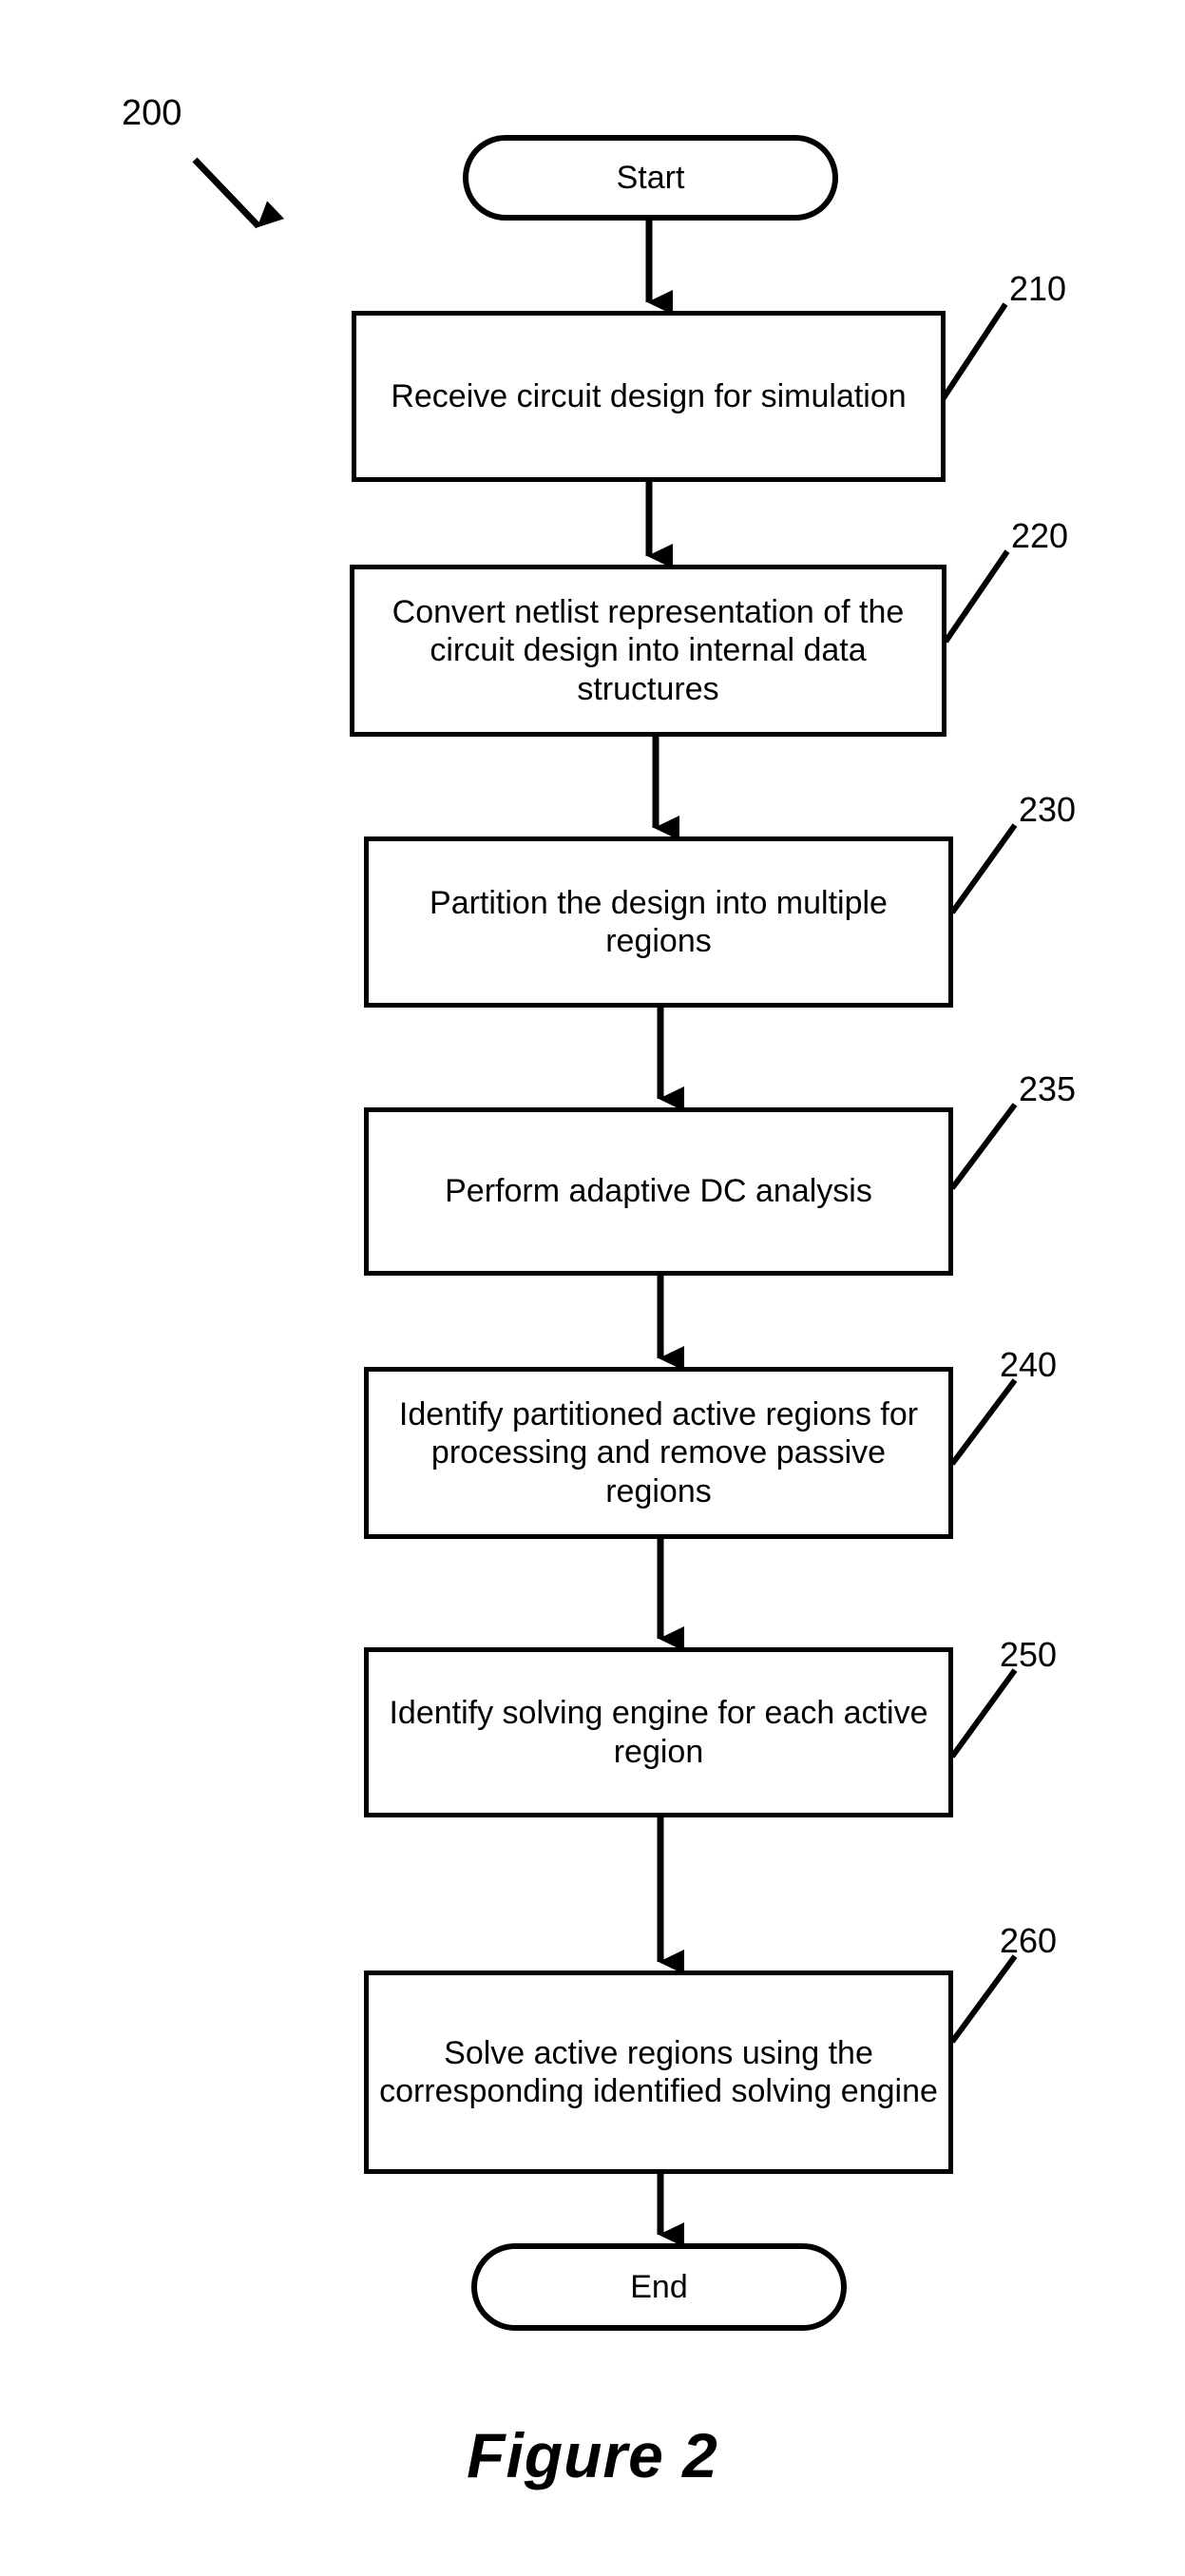 The image size is (1185, 2576). What do you see at coordinates (1029, 1655) in the screenshot?
I see `ref-numeral-250: 250` at bounding box center [1029, 1655].